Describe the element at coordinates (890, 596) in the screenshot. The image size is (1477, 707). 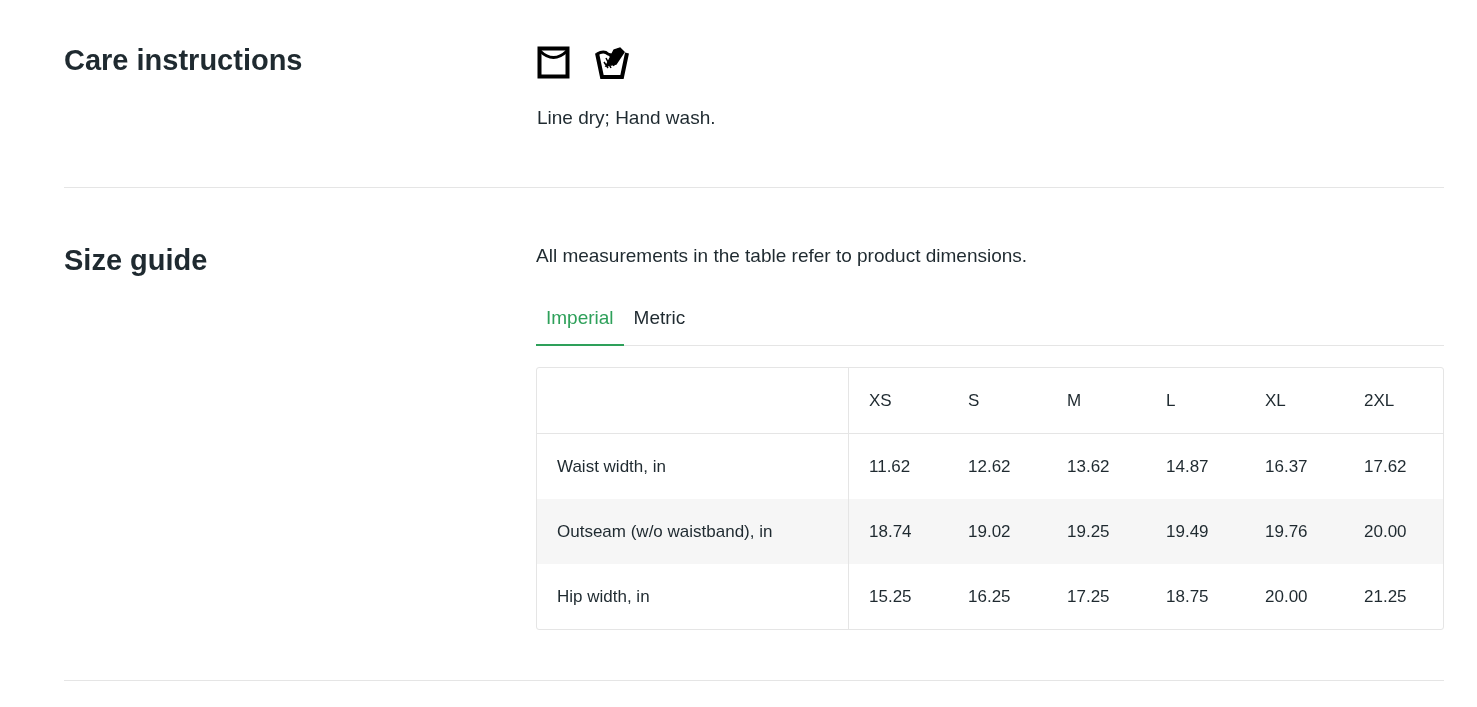
I see `table-cell-text: 15.25` at that location.